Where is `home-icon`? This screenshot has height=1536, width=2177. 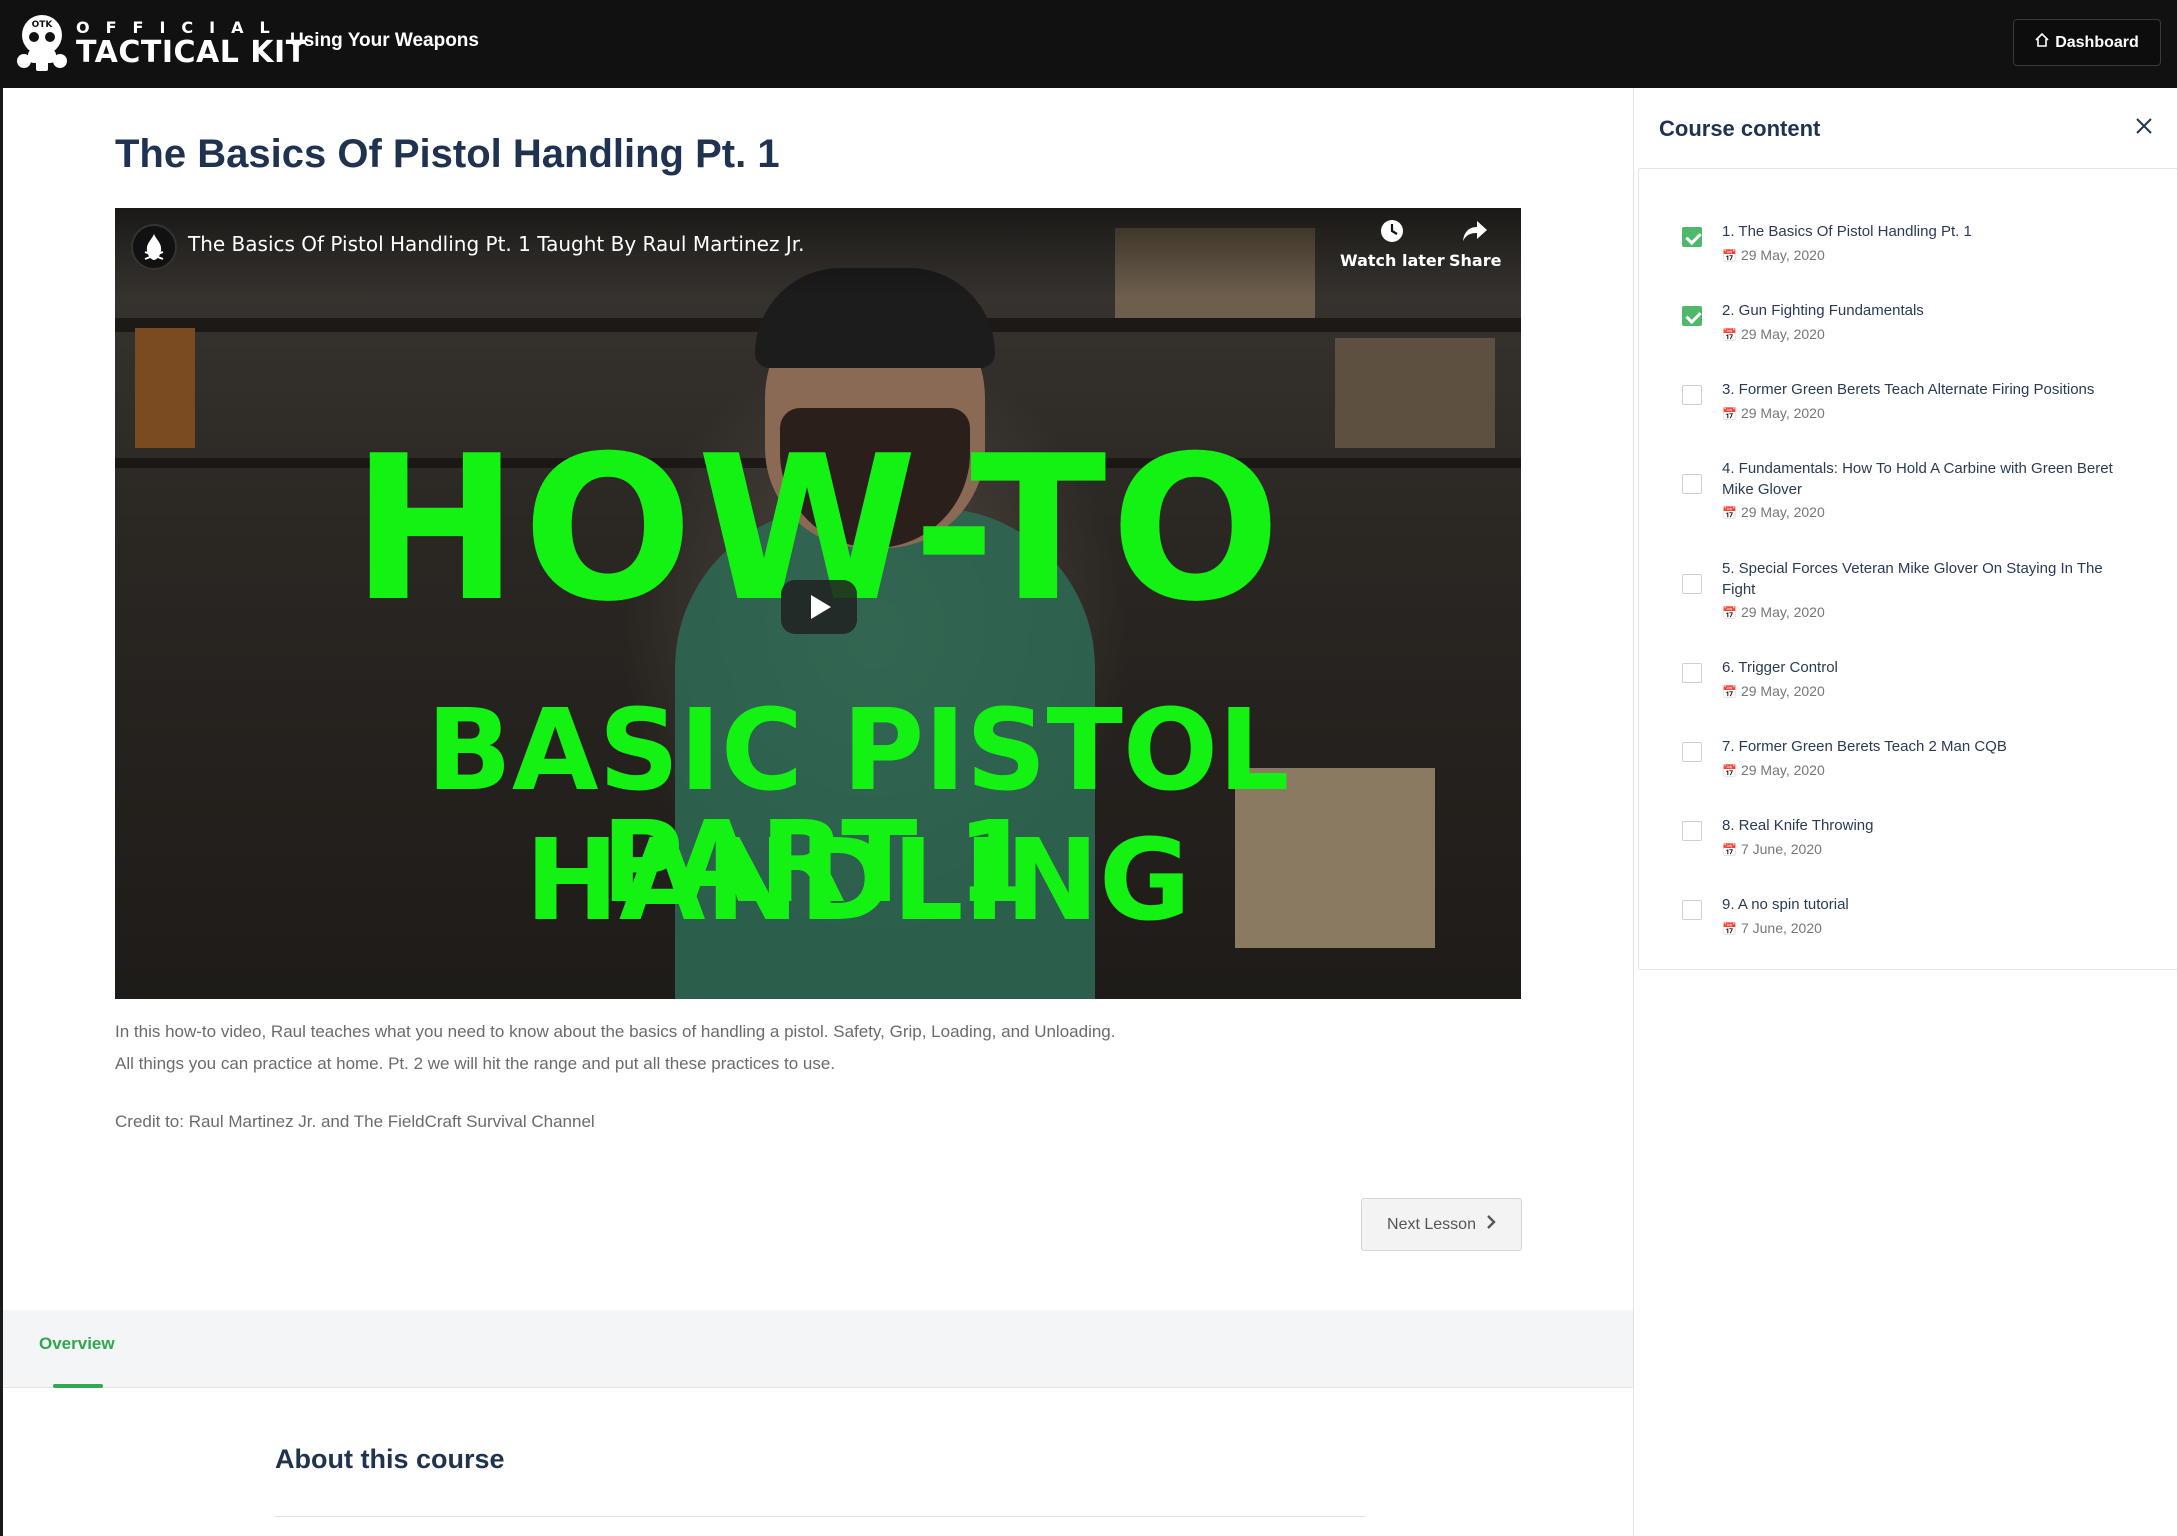
home-icon is located at coordinates (2042, 42).